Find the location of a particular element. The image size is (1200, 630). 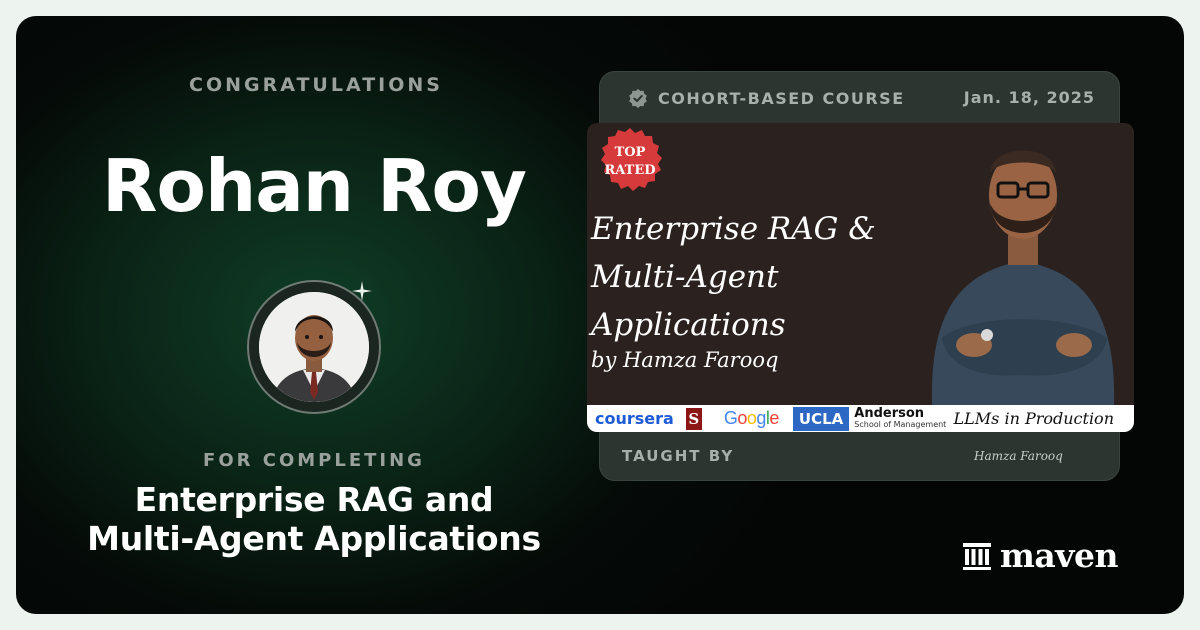

taught-by-label: TAUGHT BY is located at coordinates (678, 456).